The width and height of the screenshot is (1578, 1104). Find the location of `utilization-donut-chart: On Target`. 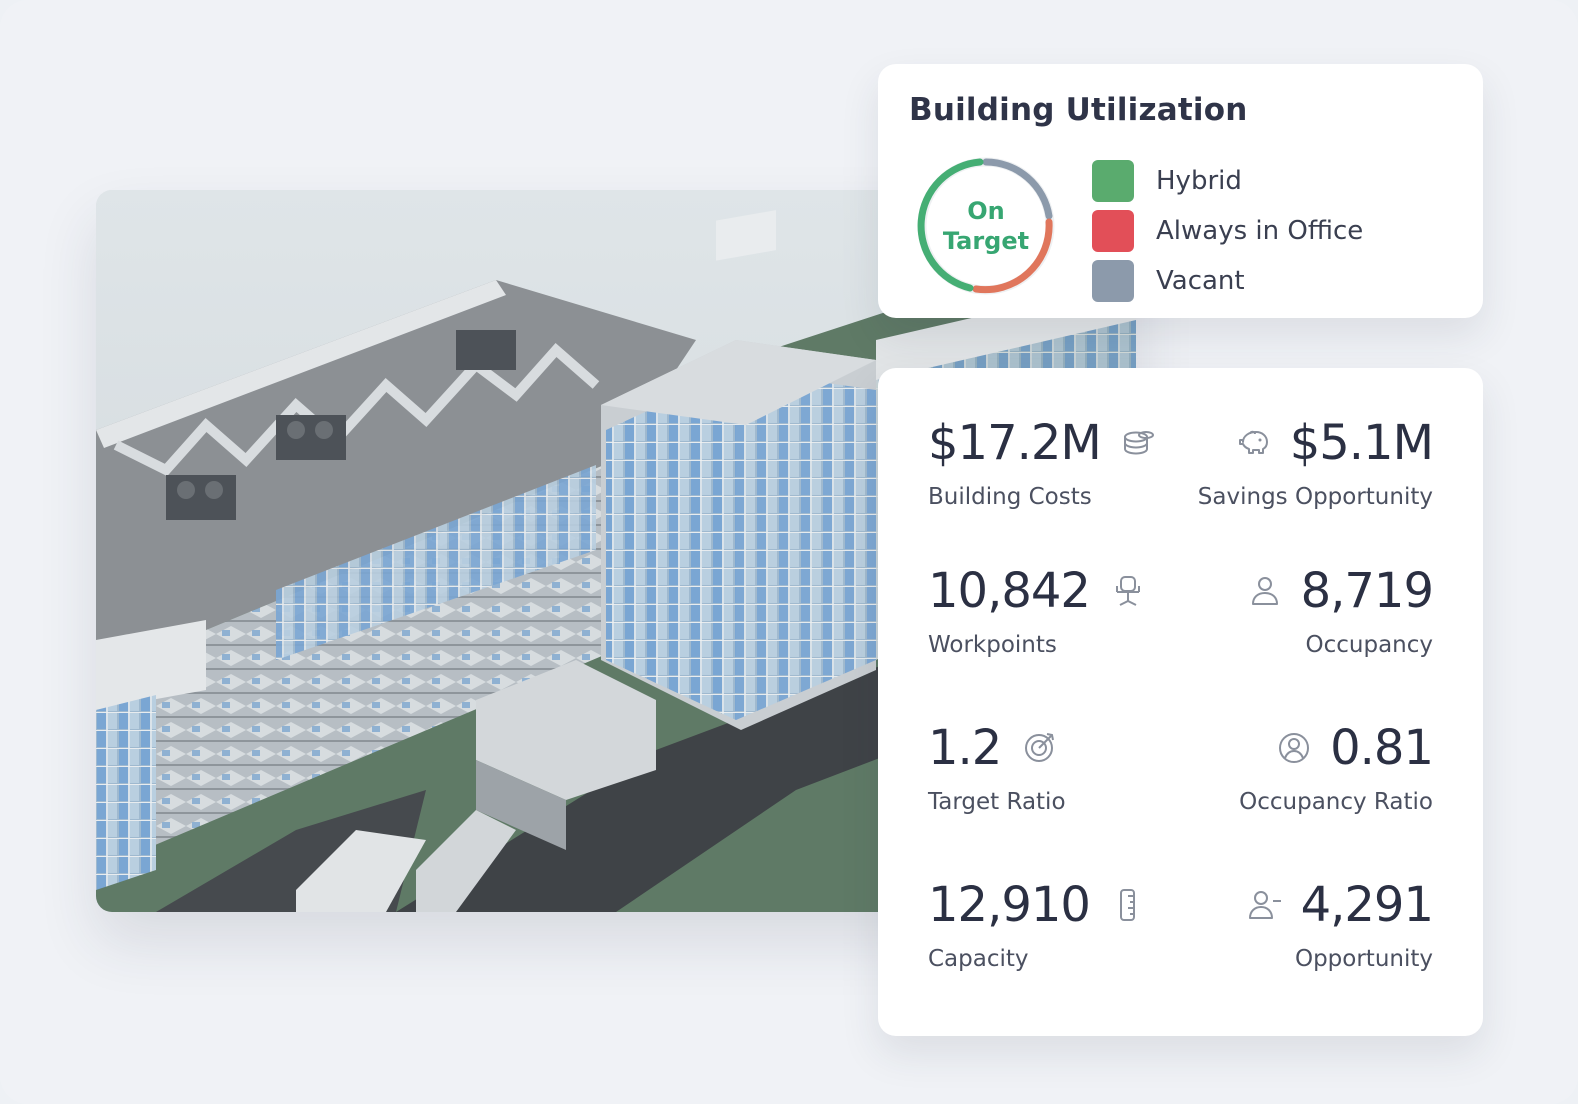

utilization-donut-chart: On Target is located at coordinates (986, 226).